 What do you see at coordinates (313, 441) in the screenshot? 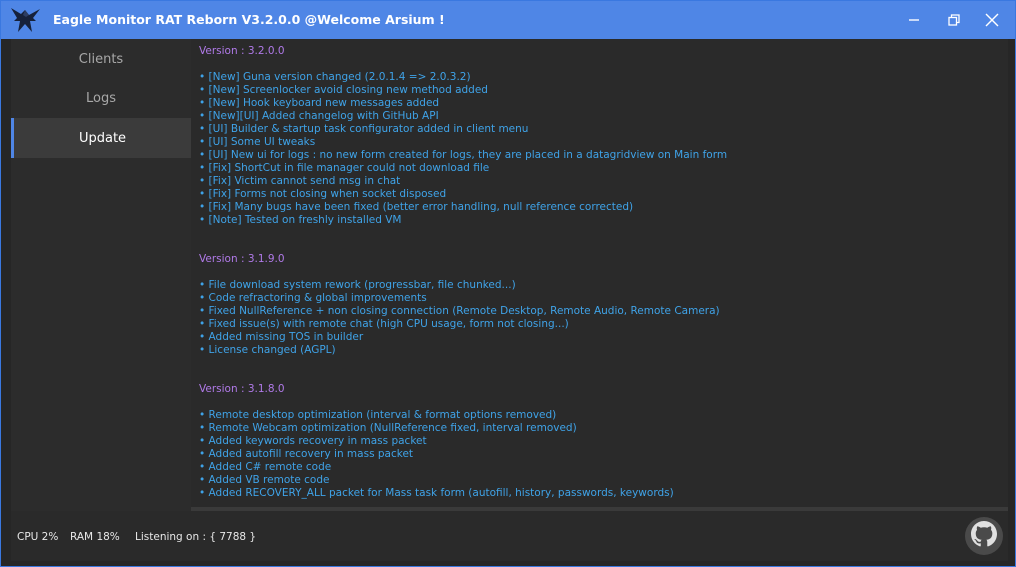
I see `changelog-item: • Added keywords recovery in mass packet` at bounding box center [313, 441].